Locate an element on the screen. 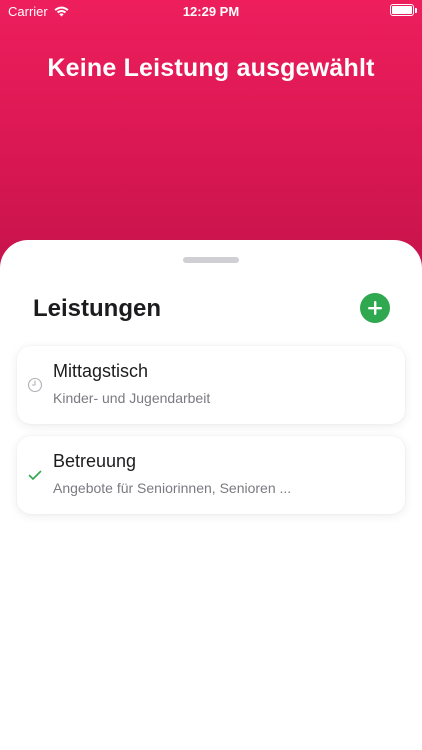 This screenshot has height=750, width=422. services-heading: Leistungen is located at coordinates (97, 308).